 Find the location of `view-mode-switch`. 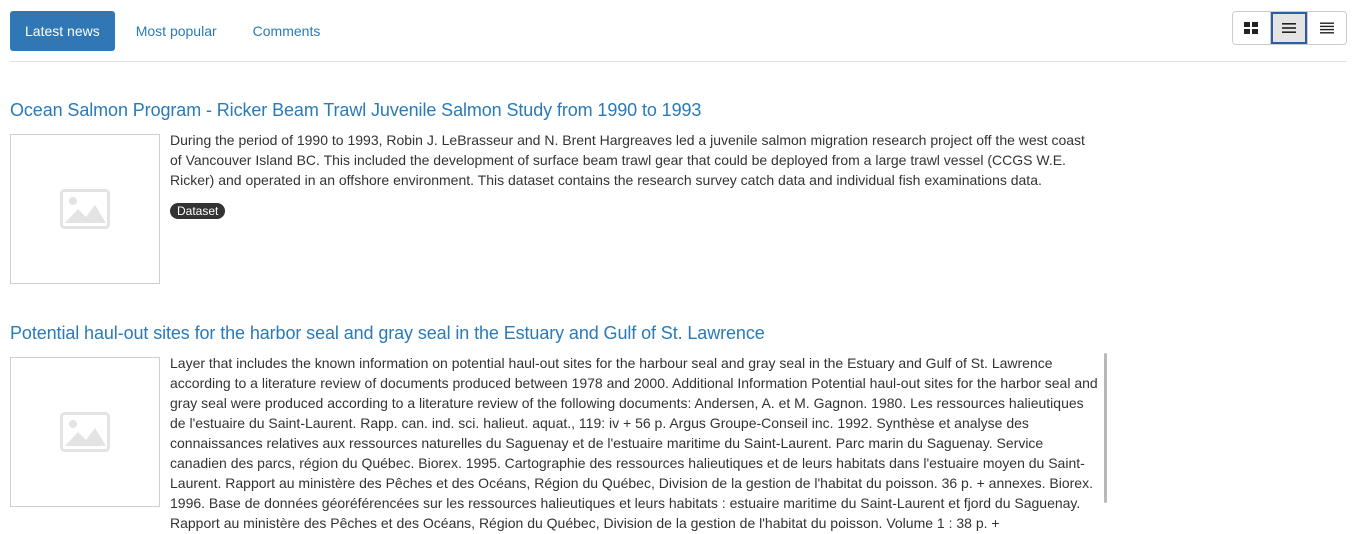

view-mode-switch is located at coordinates (1289, 28).